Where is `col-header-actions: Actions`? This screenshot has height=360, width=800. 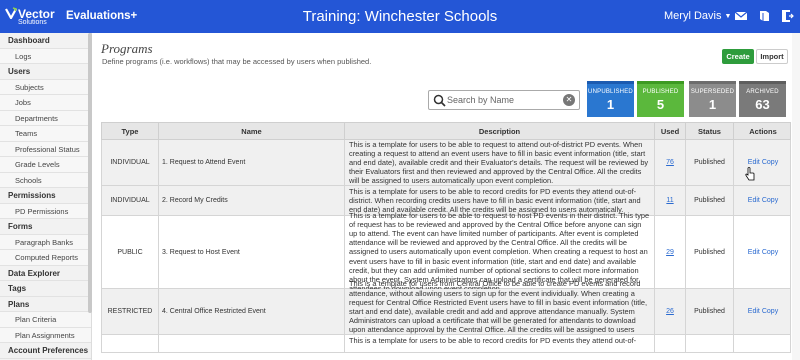 col-header-actions: Actions is located at coordinates (763, 131).